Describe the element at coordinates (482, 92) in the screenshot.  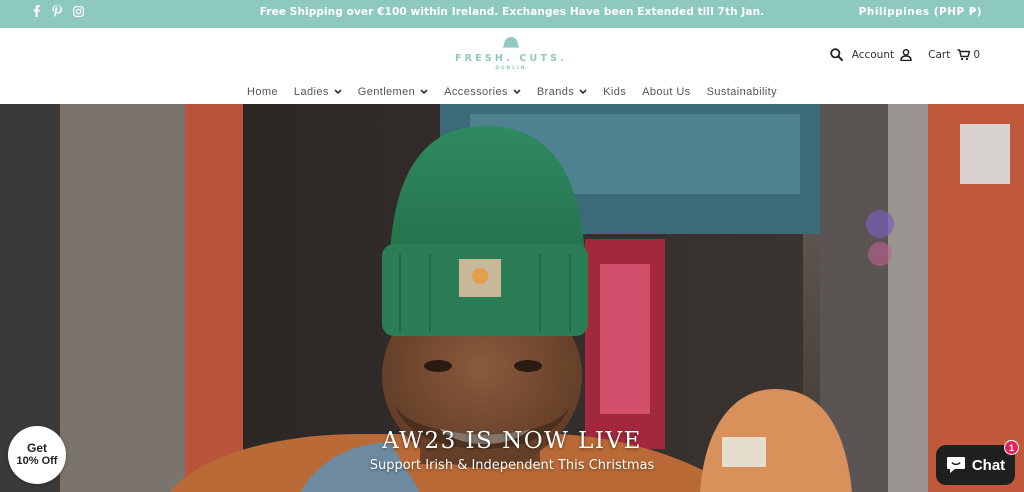
I see `nav-item-accessories: Accessories` at that location.